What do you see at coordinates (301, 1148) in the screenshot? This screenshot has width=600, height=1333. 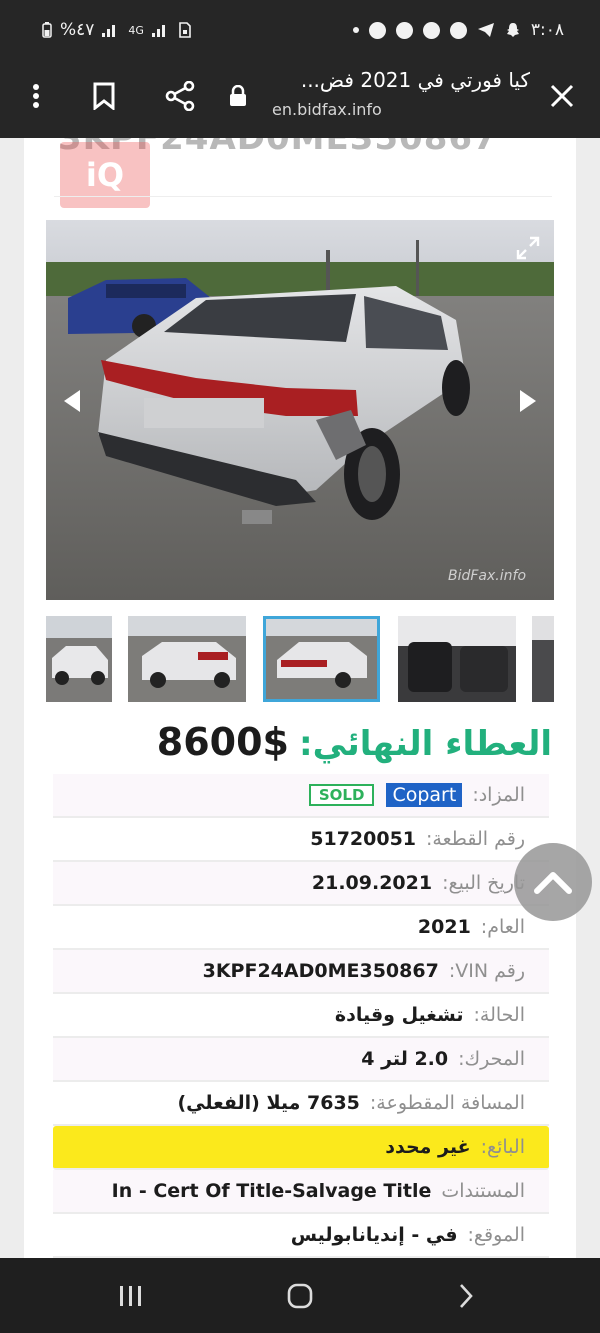 I see `detail-row-seller: البائع: غير محدد` at bounding box center [301, 1148].